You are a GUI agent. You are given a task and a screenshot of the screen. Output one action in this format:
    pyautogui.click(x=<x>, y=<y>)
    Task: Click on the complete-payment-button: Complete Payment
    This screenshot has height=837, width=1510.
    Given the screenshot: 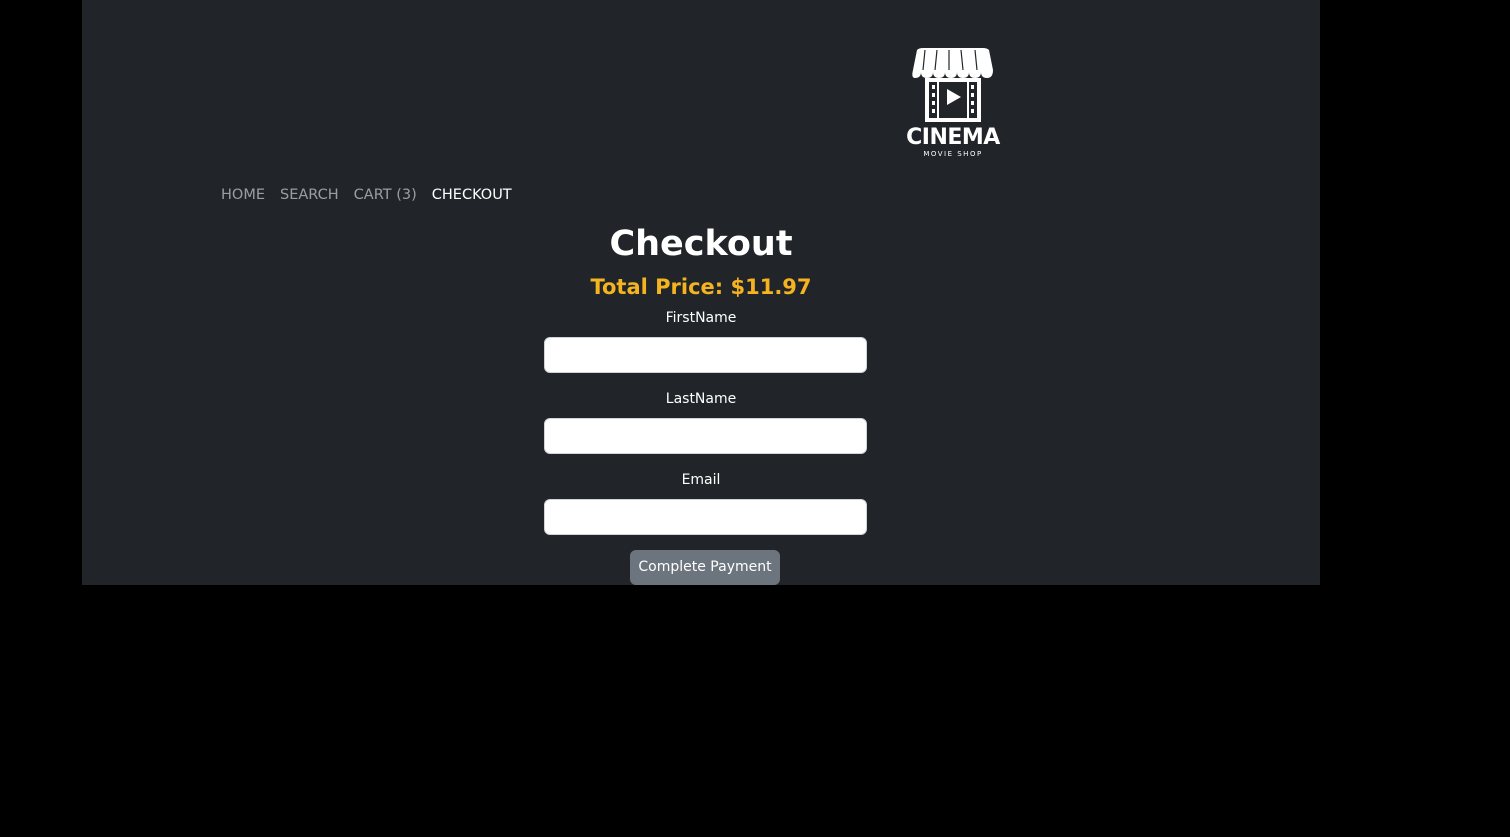 What is the action you would take?
    pyautogui.click(x=705, y=567)
    